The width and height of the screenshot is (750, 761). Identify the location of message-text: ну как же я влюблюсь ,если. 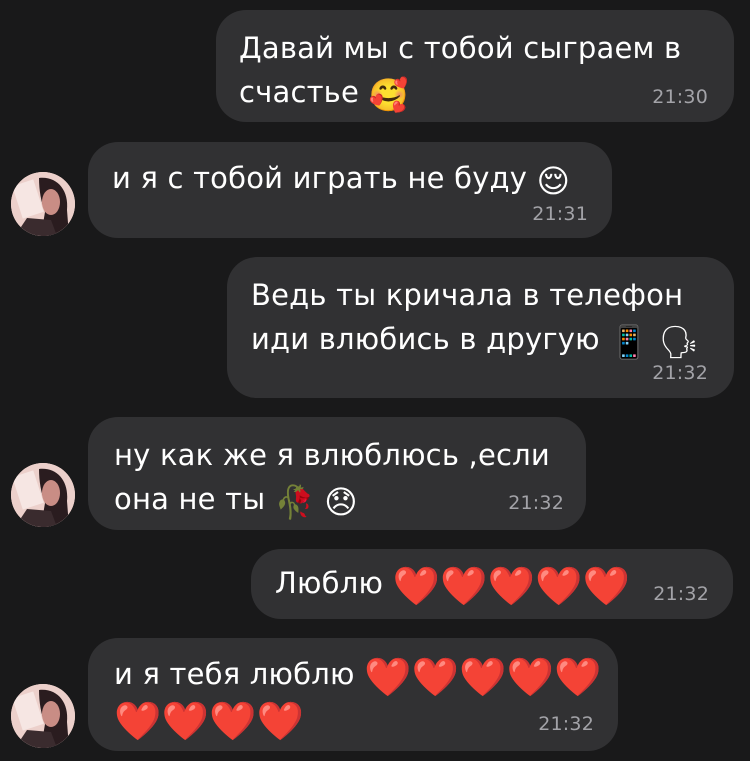
(332, 455).